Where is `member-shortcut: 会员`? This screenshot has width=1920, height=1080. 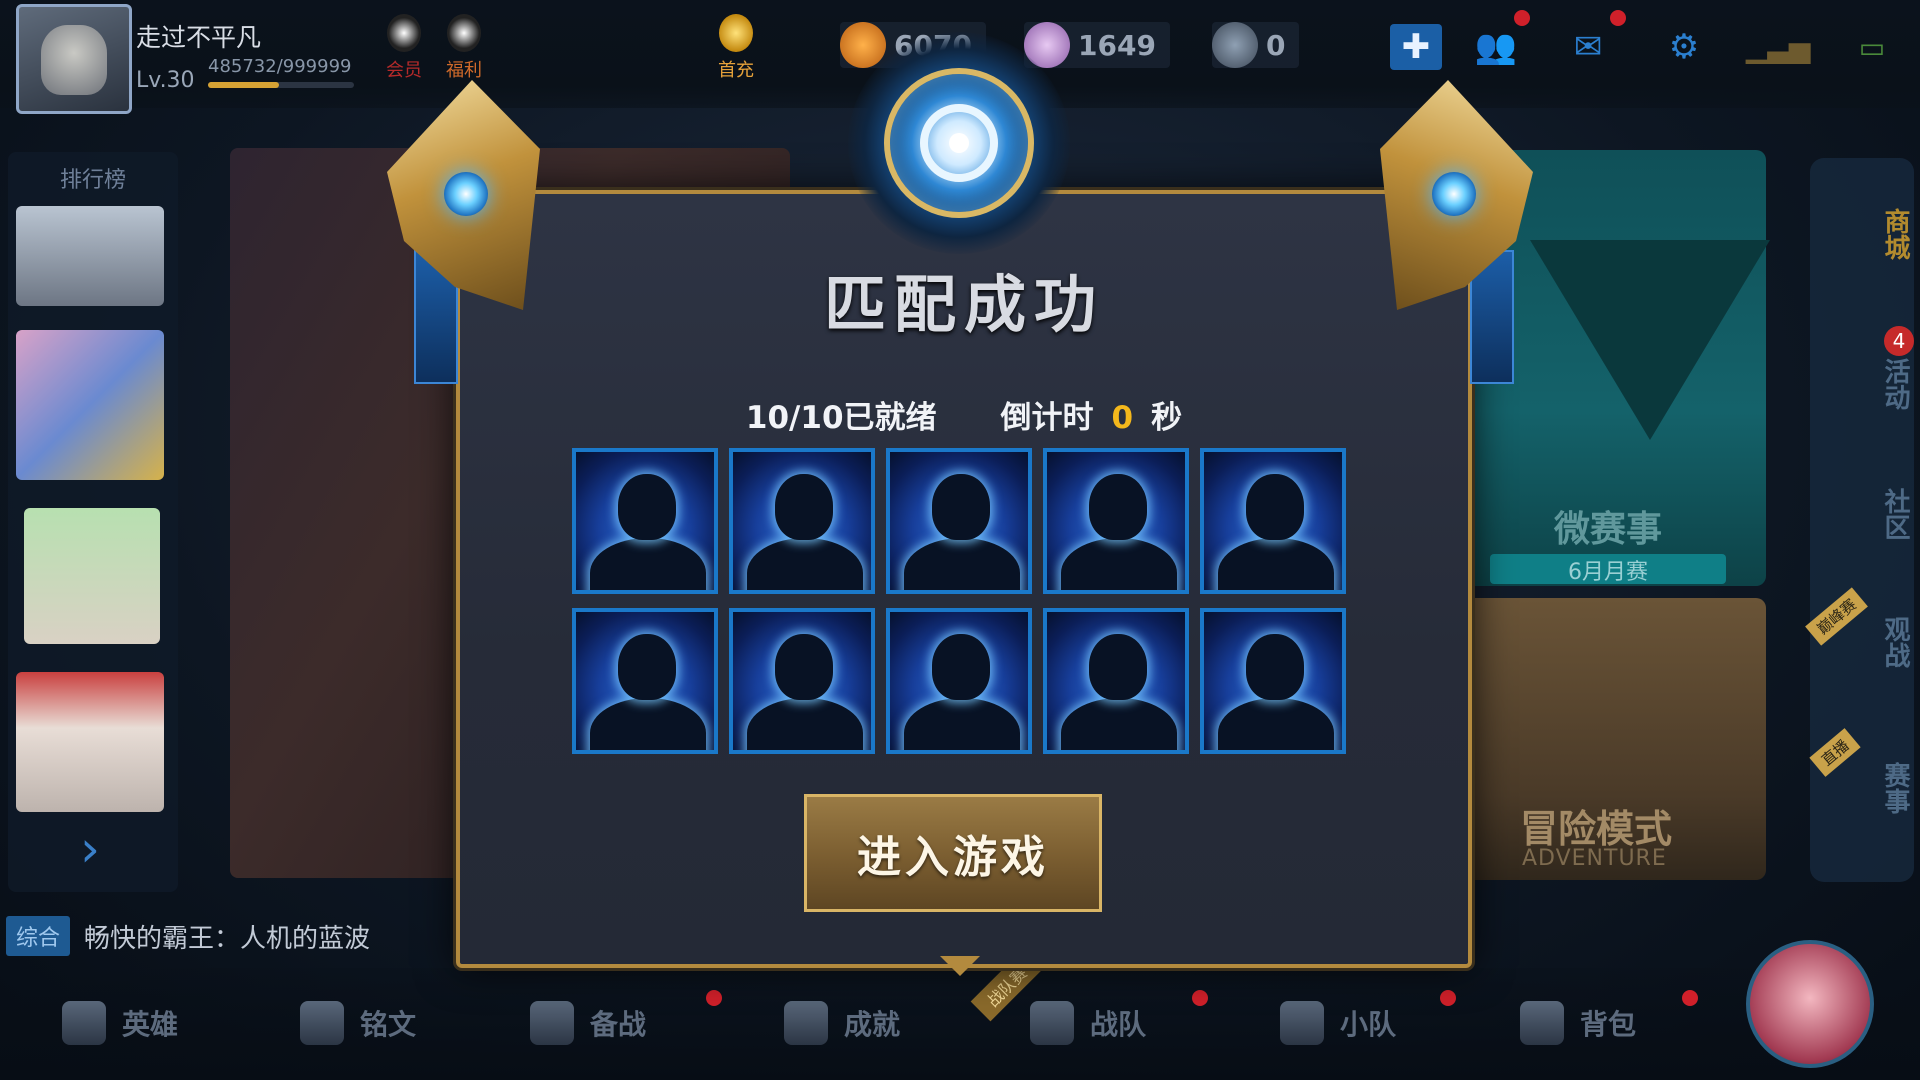
member-shortcut: 会员 is located at coordinates (404, 48).